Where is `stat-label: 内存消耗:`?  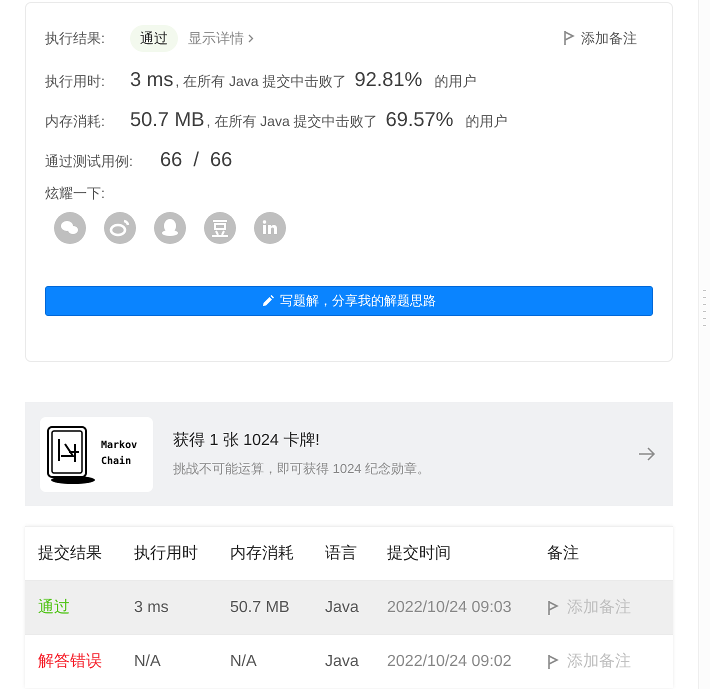
stat-label: 内存消耗: is located at coordinates (75, 121).